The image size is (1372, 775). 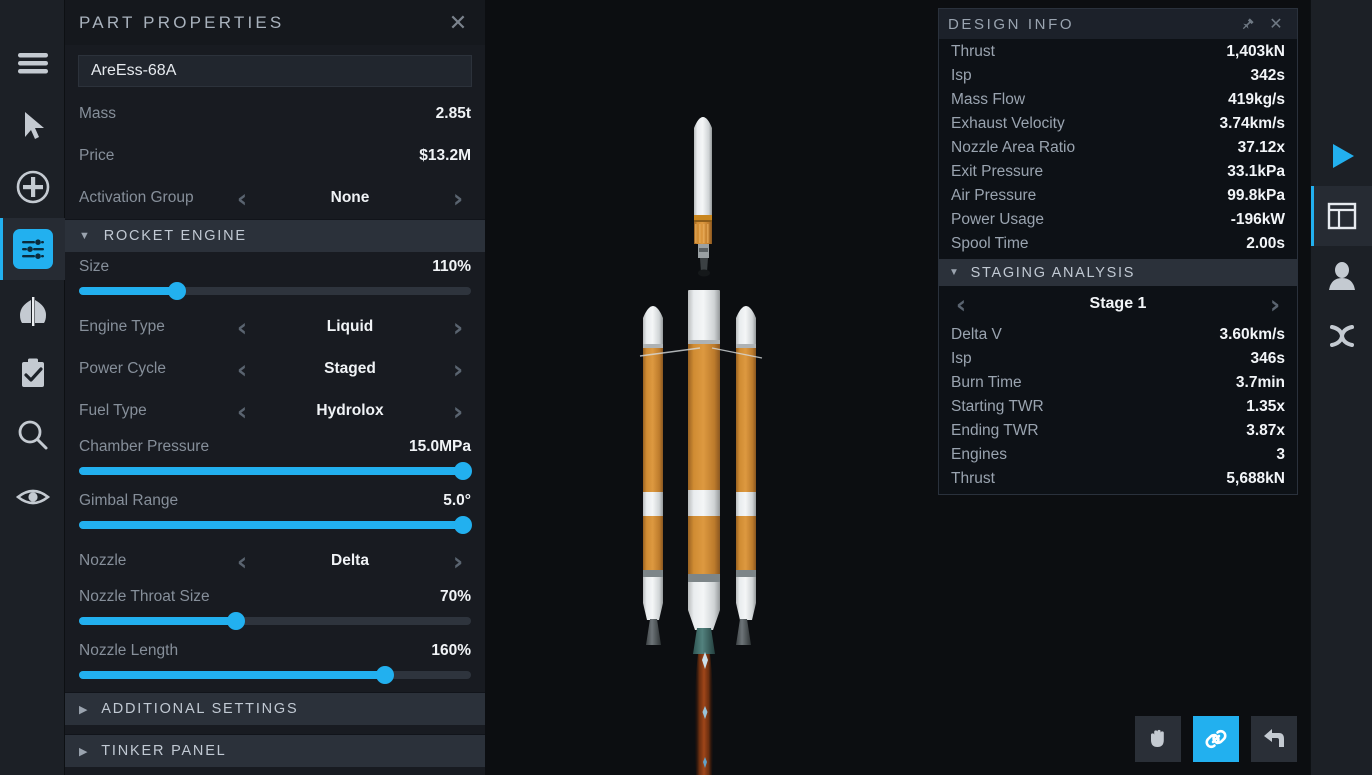 What do you see at coordinates (457, 500) in the screenshot?
I see `slider-value: 5.0°` at bounding box center [457, 500].